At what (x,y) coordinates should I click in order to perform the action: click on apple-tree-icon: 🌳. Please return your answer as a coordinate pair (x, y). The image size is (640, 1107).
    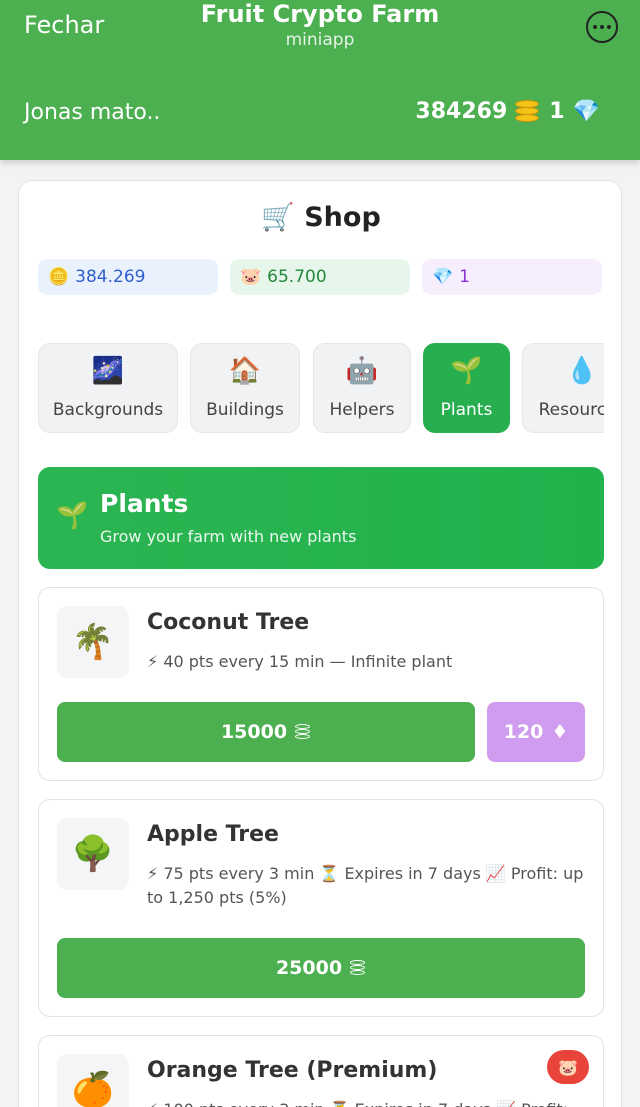
    Looking at the image, I should click on (93, 854).